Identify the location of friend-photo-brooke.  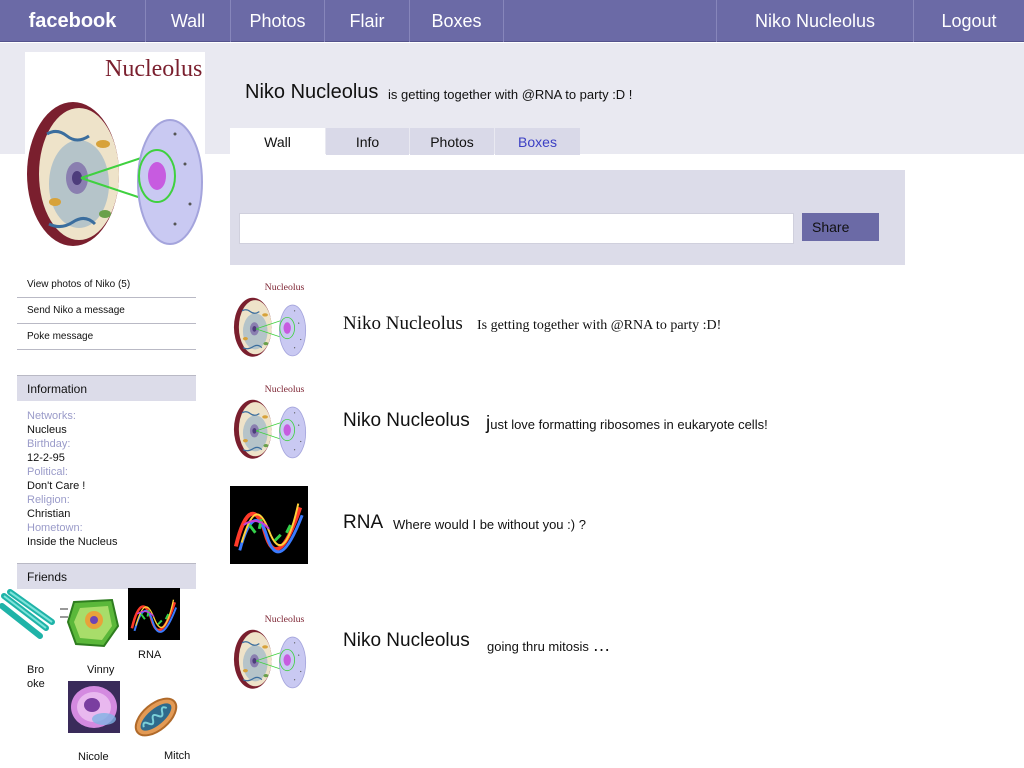
(28, 614).